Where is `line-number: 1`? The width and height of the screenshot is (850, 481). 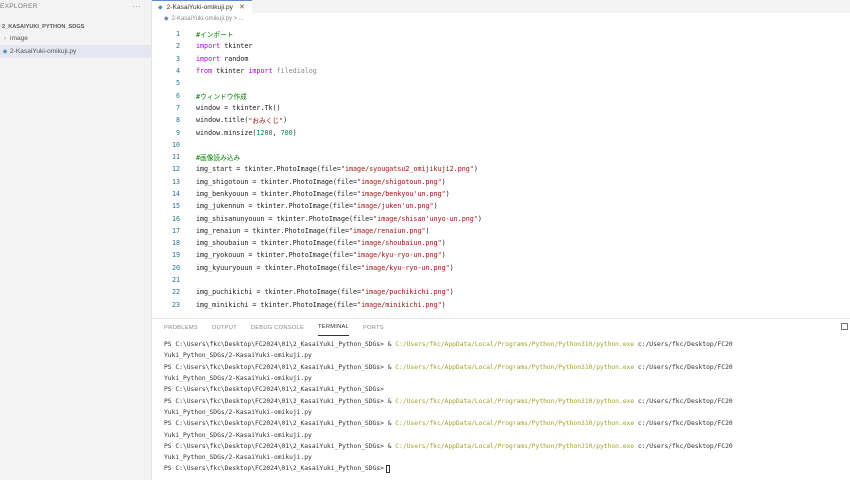 line-number: 1 is located at coordinates (177, 34).